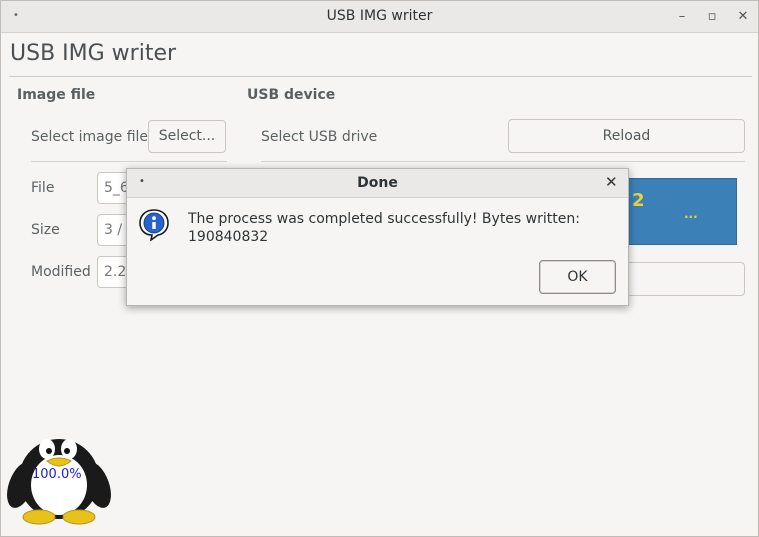 This screenshot has width=759, height=537. Describe the element at coordinates (291, 95) in the screenshot. I see `usb-device-section-label: USB device` at that location.